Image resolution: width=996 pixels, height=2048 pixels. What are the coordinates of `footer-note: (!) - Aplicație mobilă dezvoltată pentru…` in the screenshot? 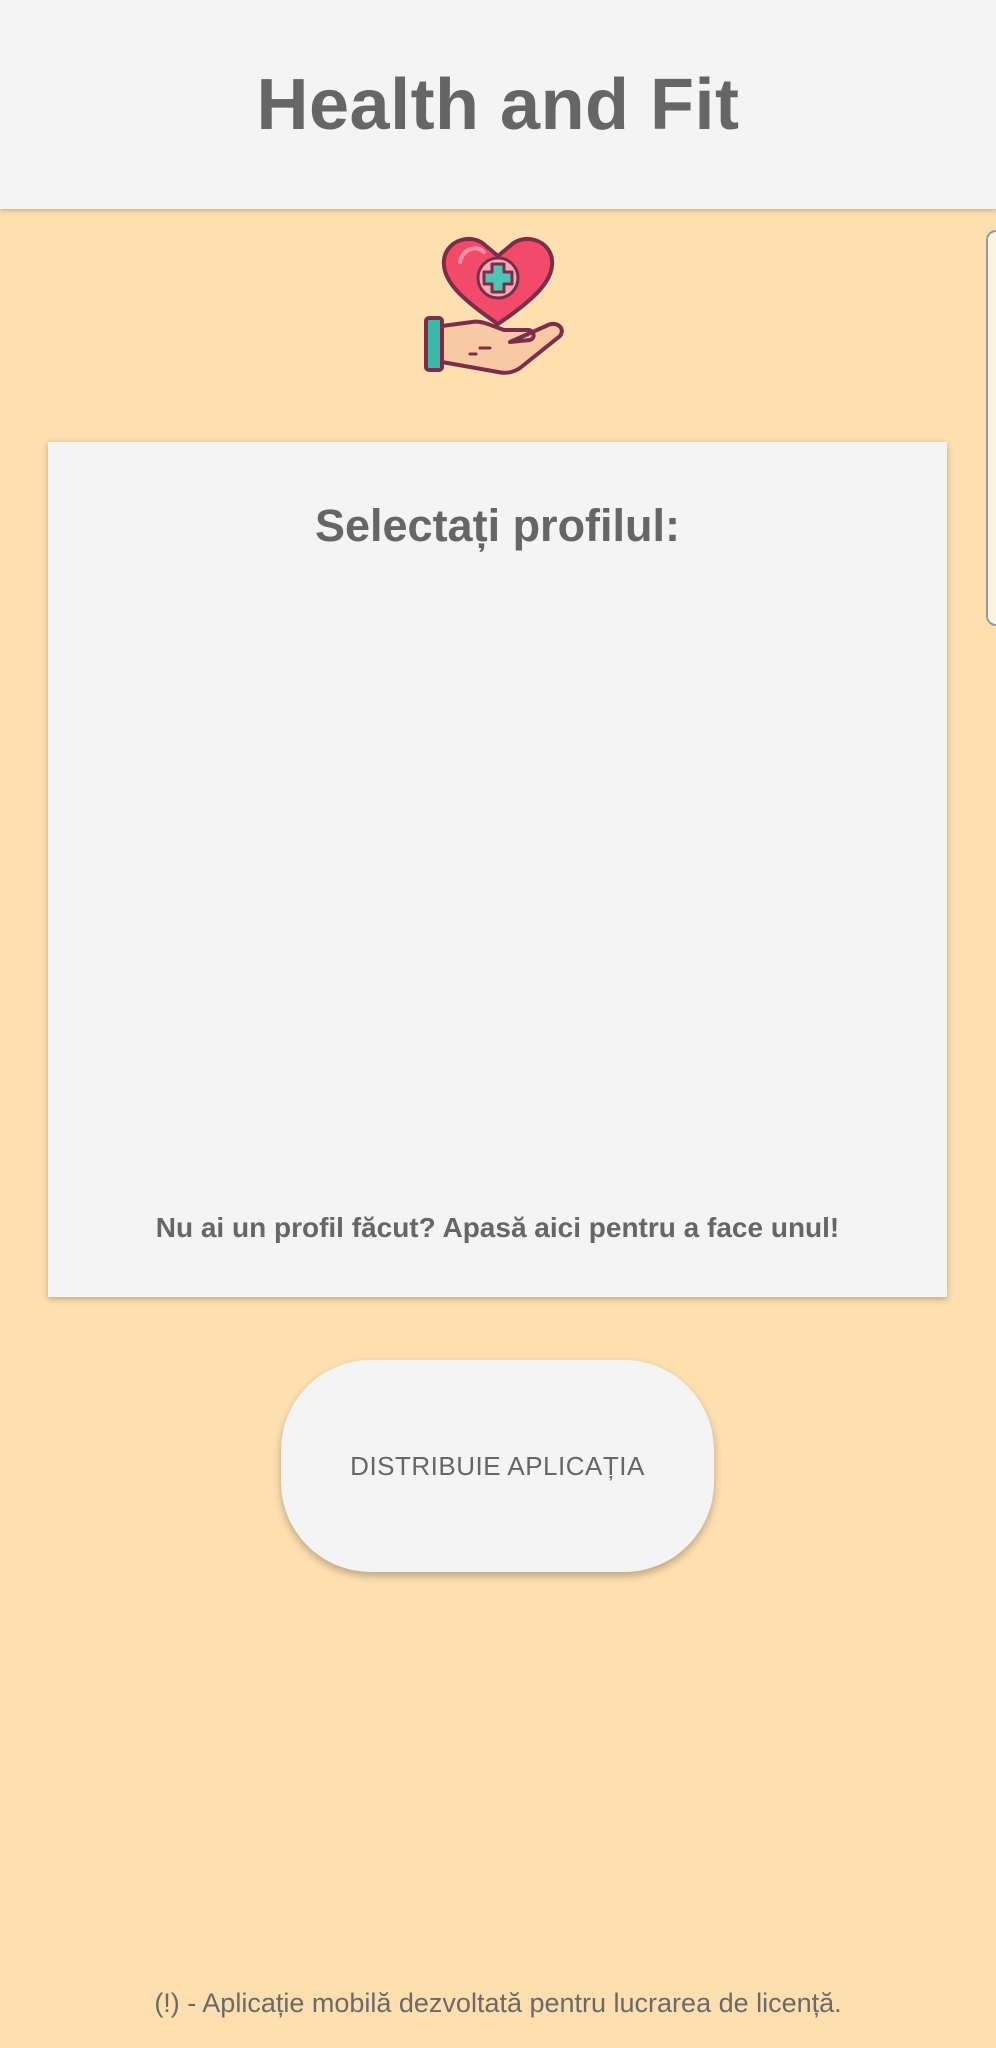 It's located at (498, 2003).